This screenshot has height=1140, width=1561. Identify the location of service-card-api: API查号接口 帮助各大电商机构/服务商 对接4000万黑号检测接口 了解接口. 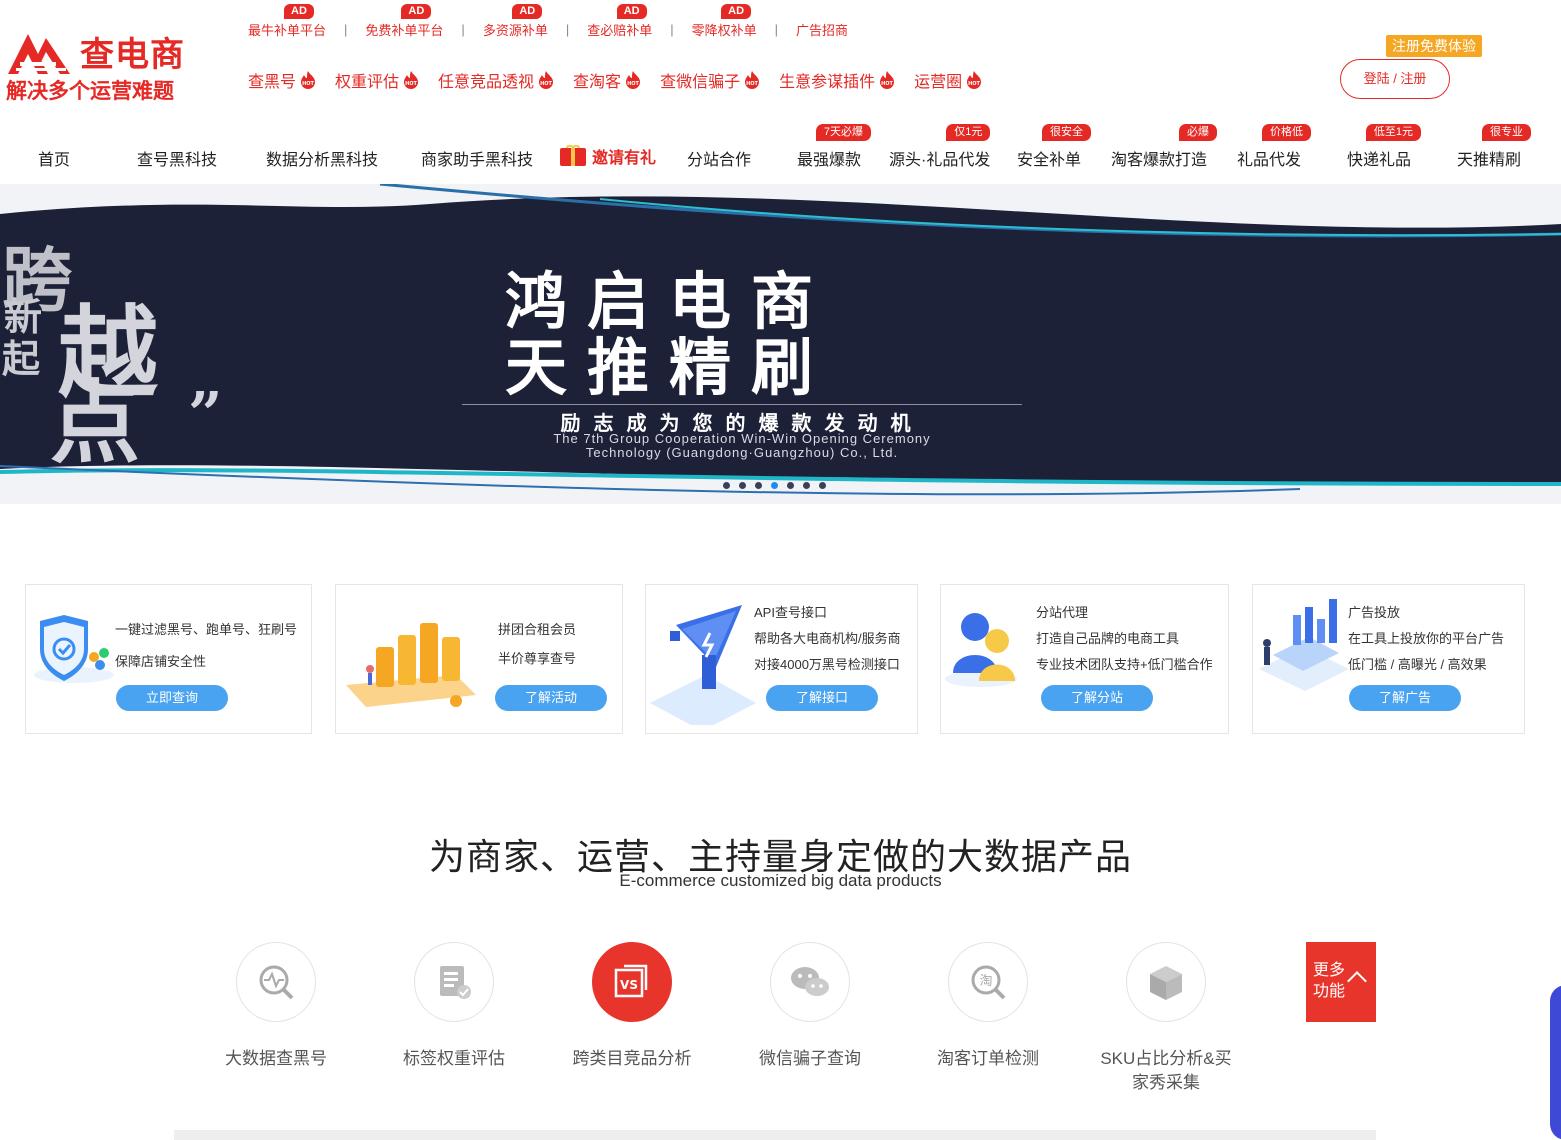
(781, 659).